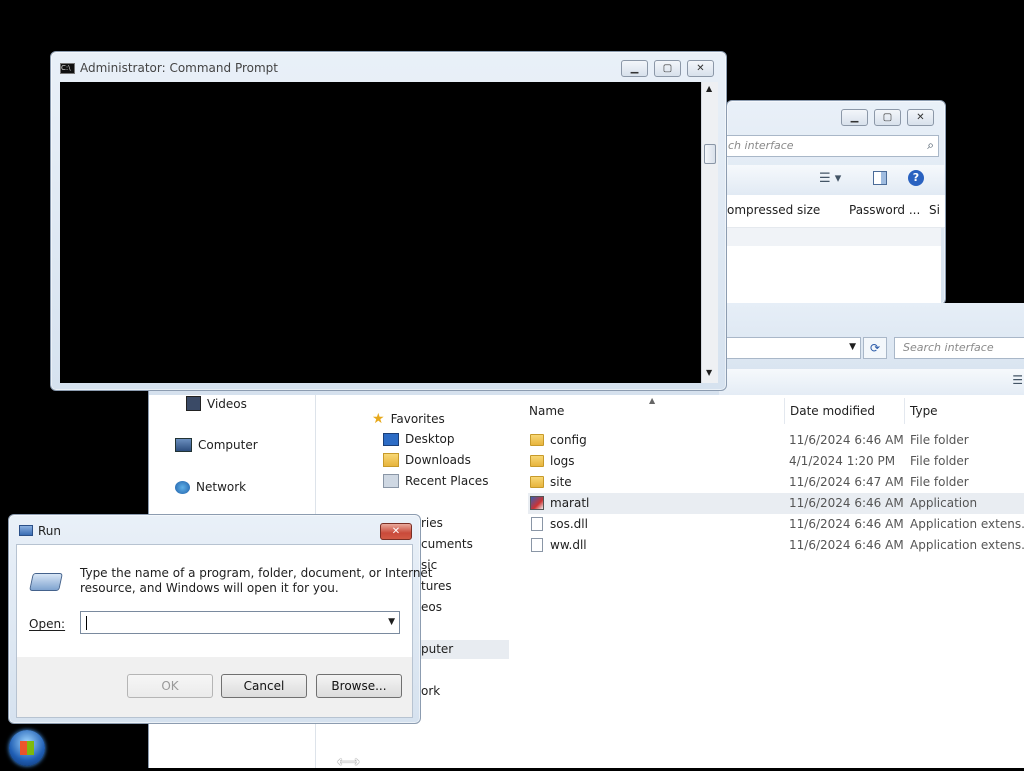  What do you see at coordinates (179, 68) in the screenshot?
I see `window-title: Administrator: Command Prompt` at bounding box center [179, 68].